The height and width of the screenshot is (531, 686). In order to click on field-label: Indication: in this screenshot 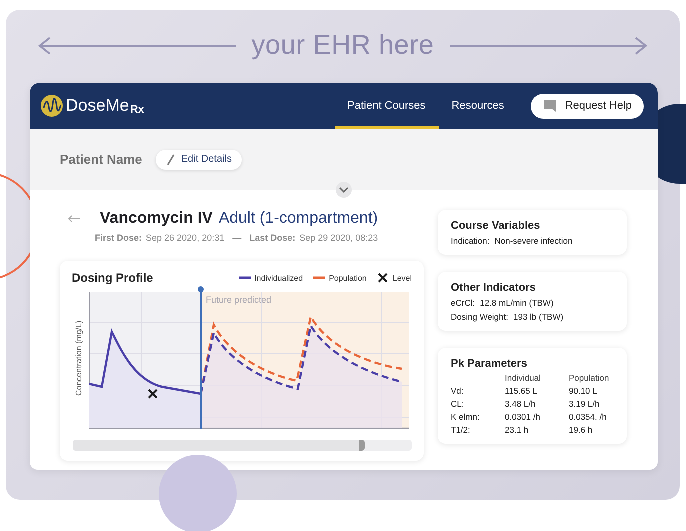, I will do `click(470, 241)`.